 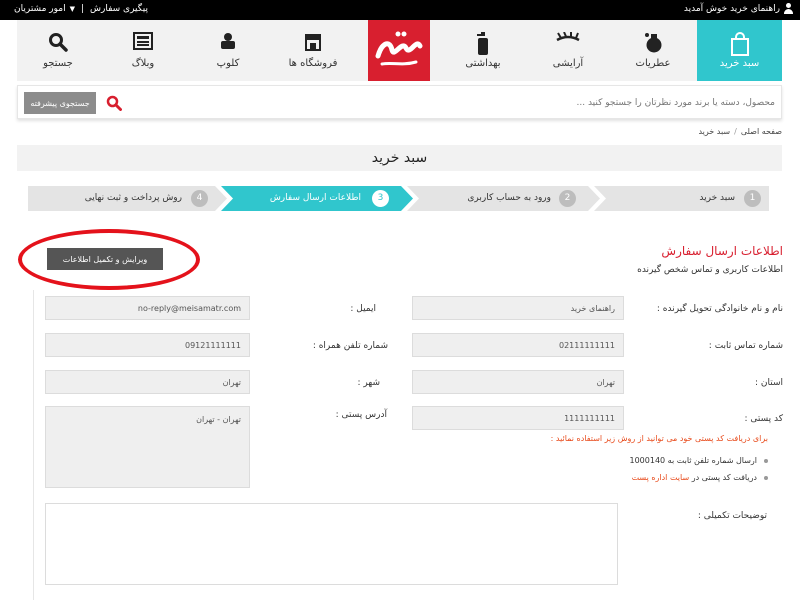 I want to click on email-label: ایمیل :, so click(x=363, y=309).